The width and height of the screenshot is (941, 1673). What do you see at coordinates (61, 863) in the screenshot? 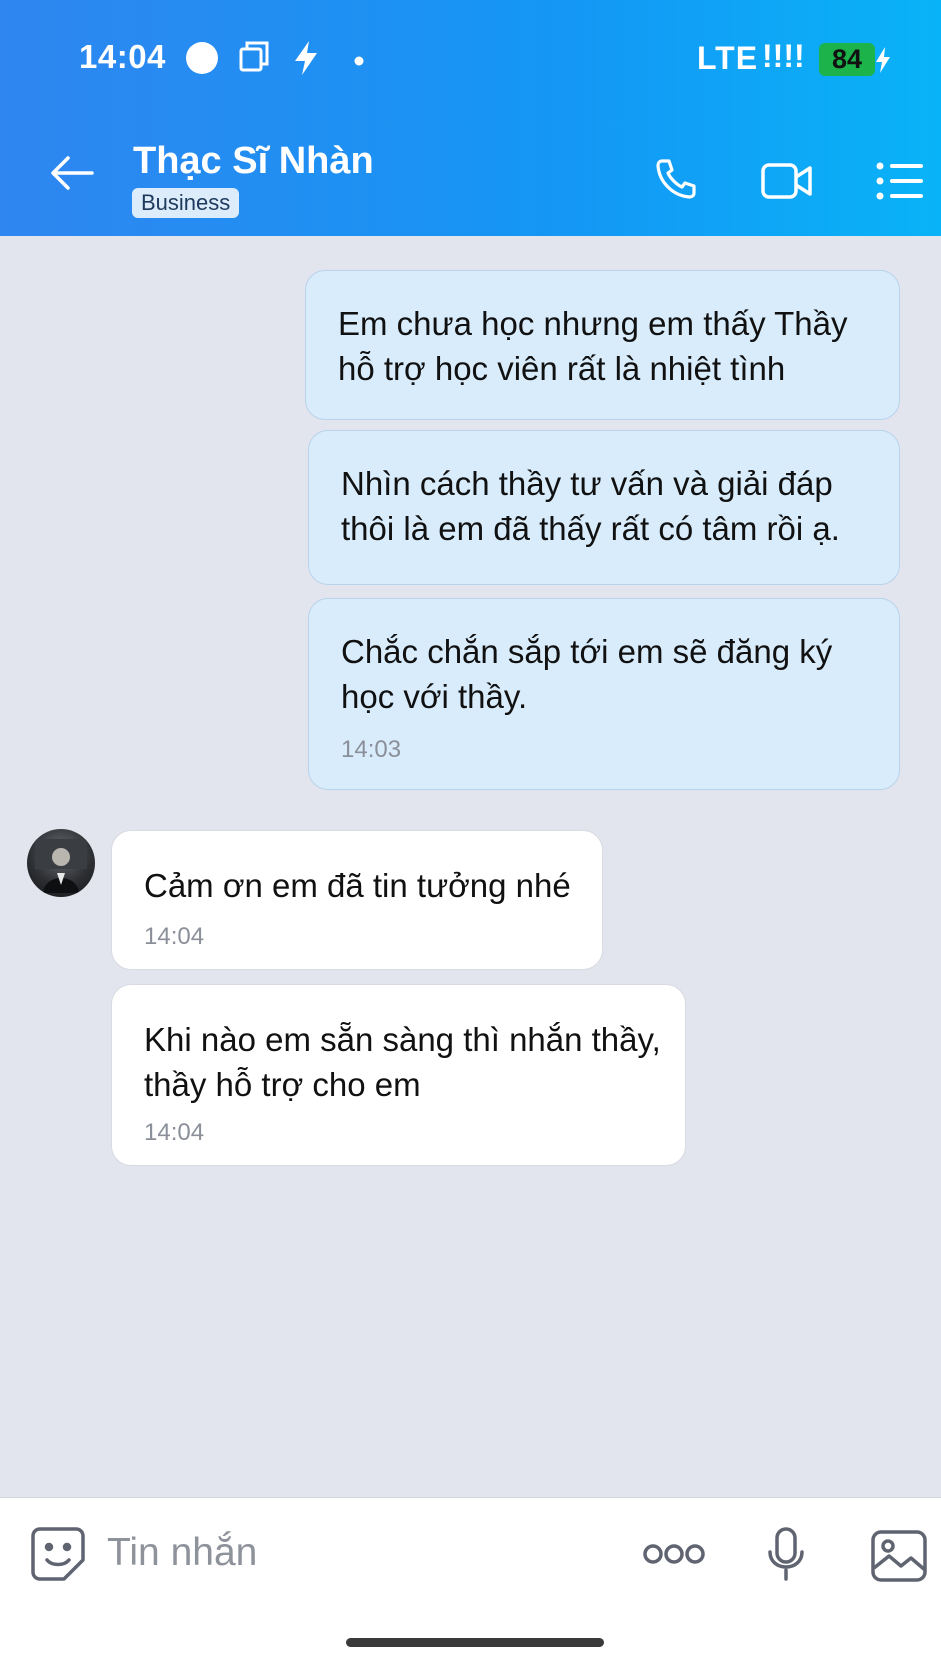
I see `contact-avatar` at bounding box center [61, 863].